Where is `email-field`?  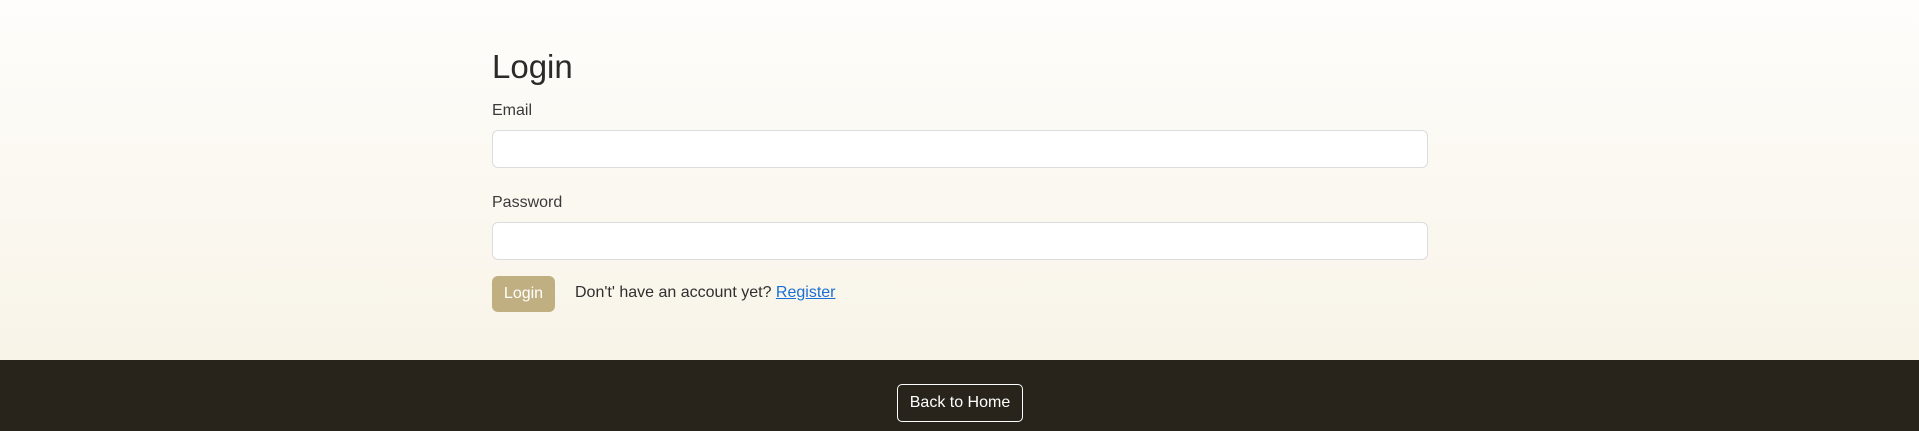 email-field is located at coordinates (960, 149).